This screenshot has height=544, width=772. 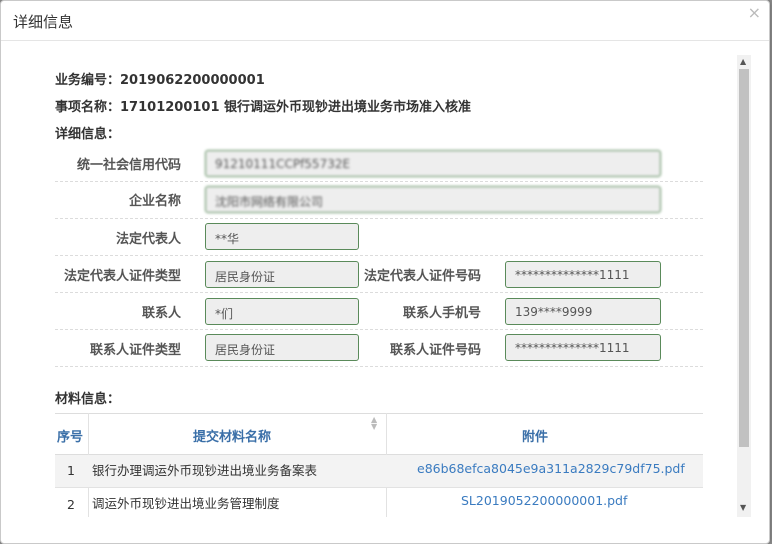 What do you see at coordinates (71, 504) in the screenshot?
I see `row-seq: 2` at bounding box center [71, 504].